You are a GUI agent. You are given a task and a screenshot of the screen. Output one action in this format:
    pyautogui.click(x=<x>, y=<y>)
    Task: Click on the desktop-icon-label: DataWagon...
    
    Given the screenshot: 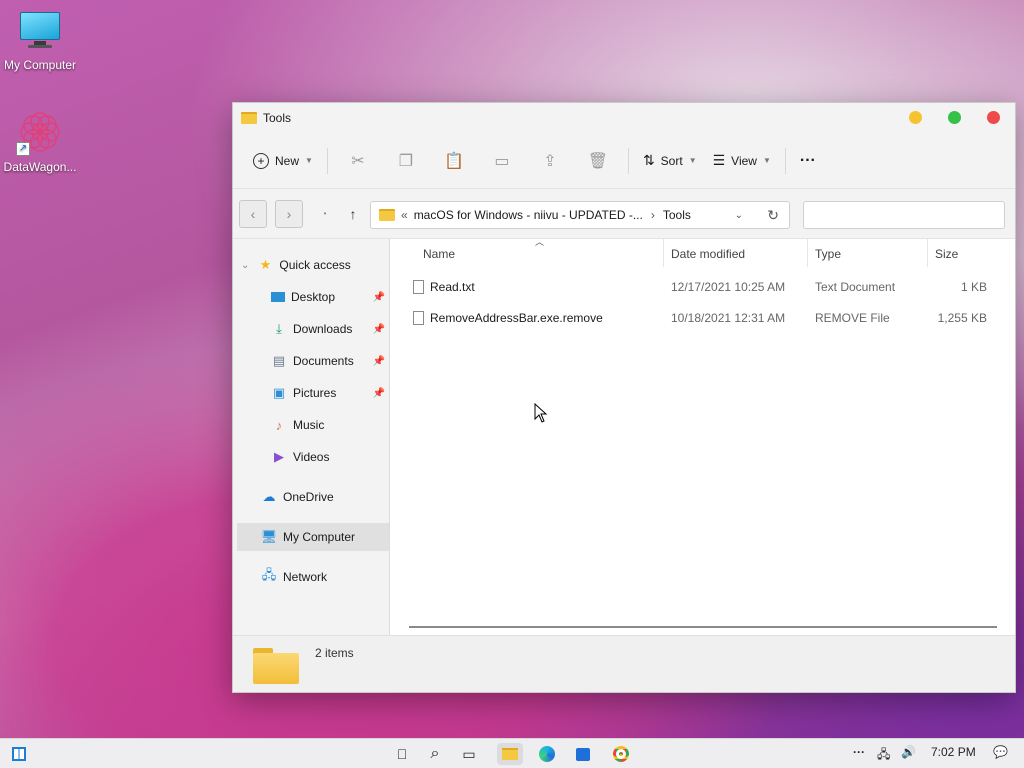 What is the action you would take?
    pyautogui.click(x=40, y=167)
    